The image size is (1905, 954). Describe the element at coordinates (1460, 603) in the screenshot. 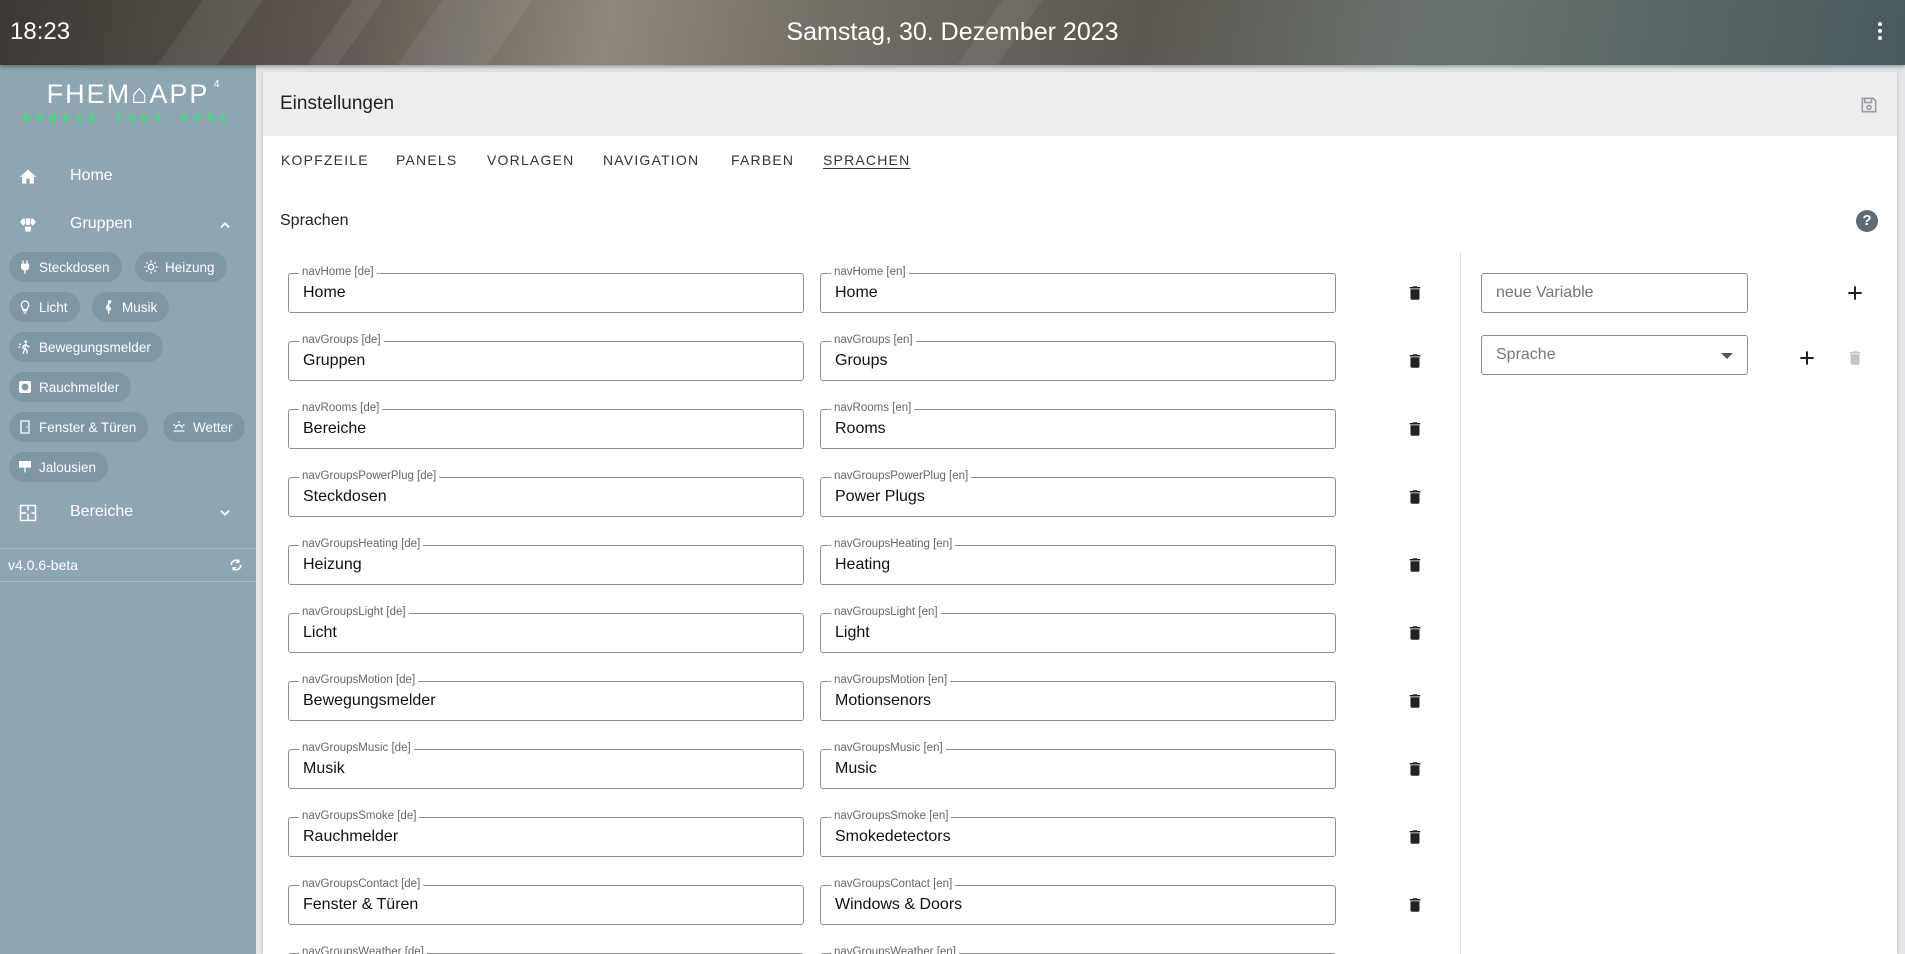

I see `panel-divider` at that location.